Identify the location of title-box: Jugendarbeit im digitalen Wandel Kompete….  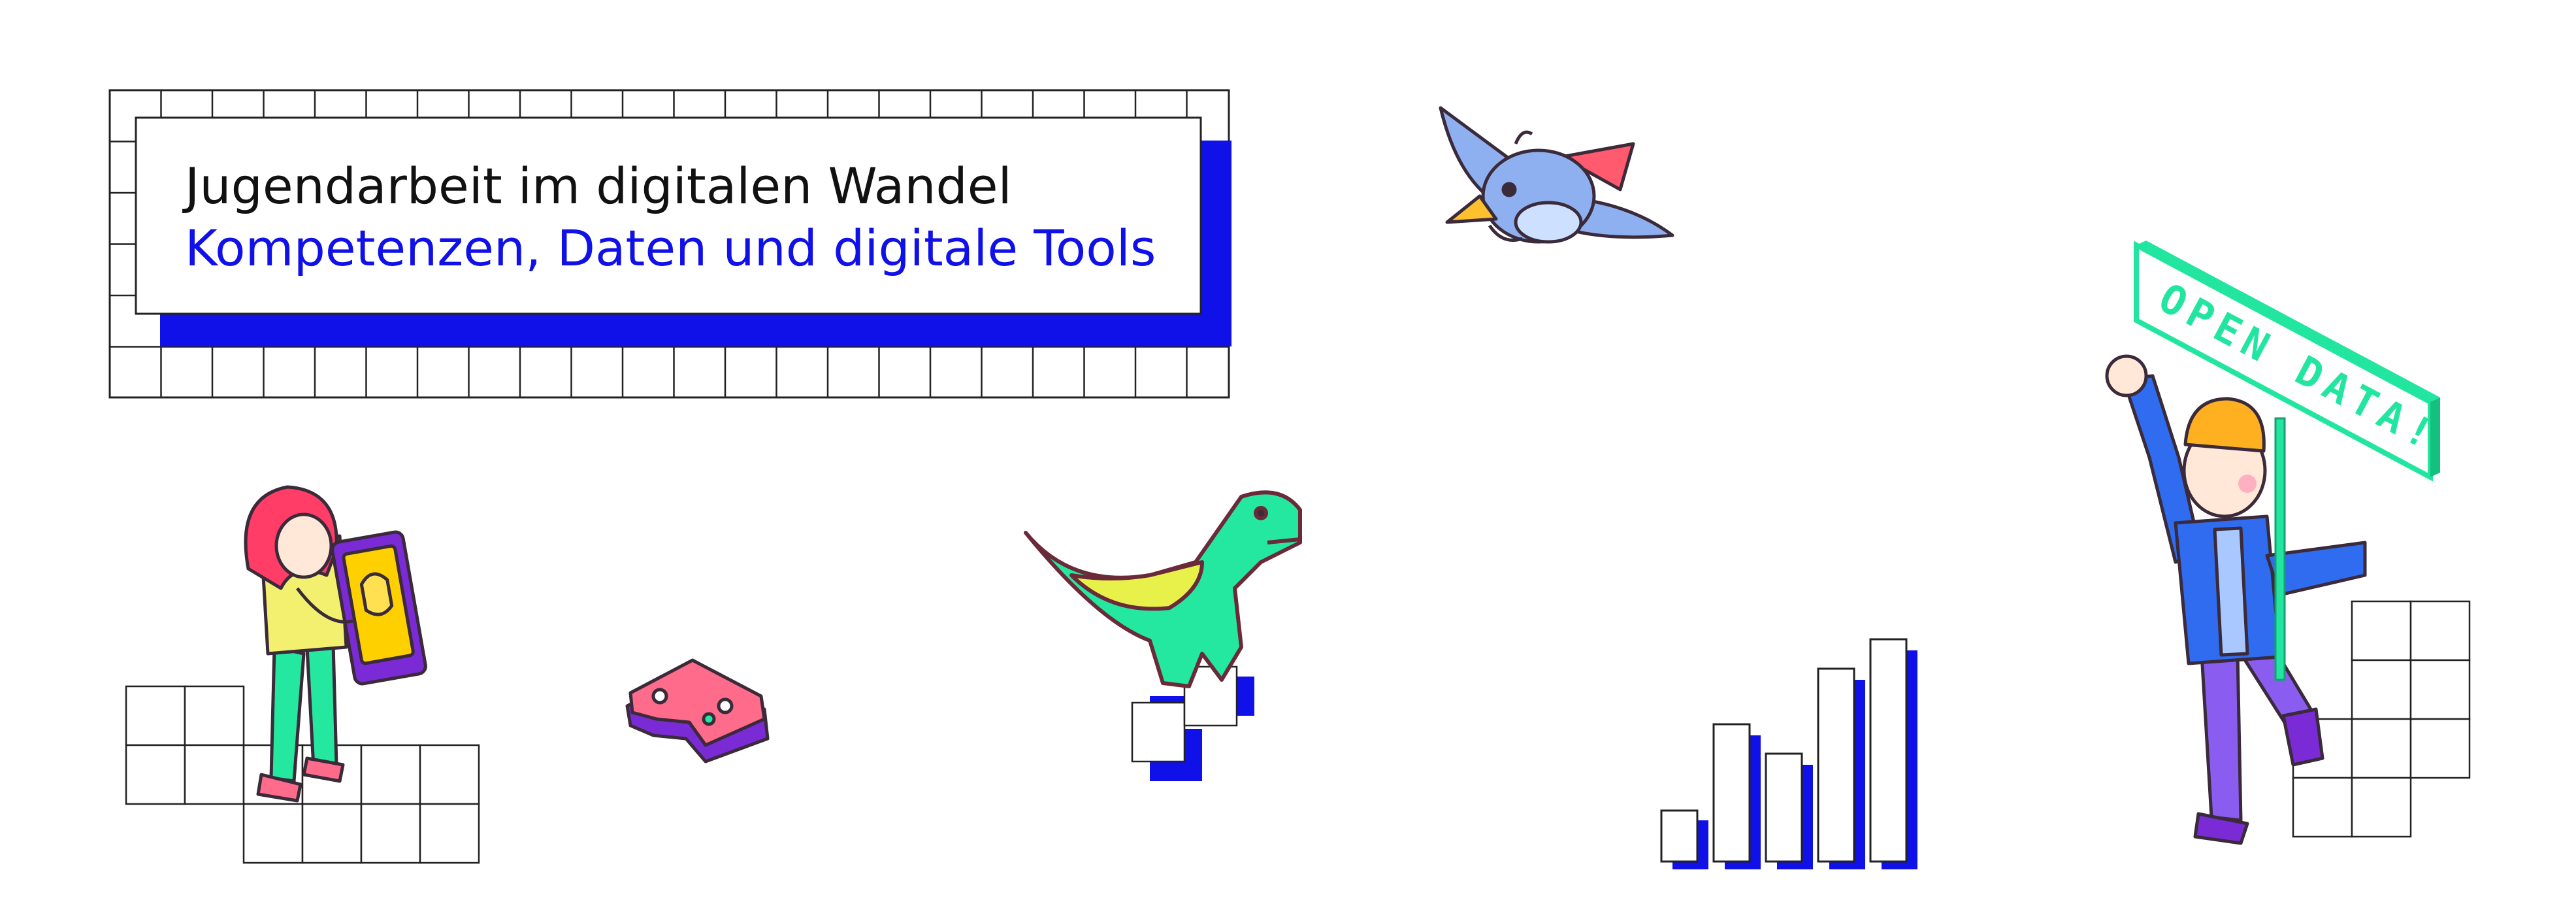
(668, 217).